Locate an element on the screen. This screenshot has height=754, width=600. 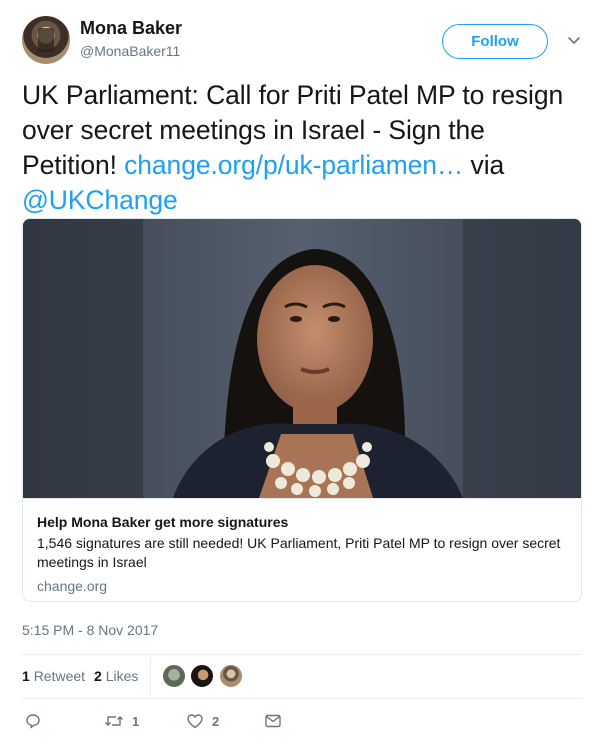
like-button: 2 is located at coordinates (202, 721).